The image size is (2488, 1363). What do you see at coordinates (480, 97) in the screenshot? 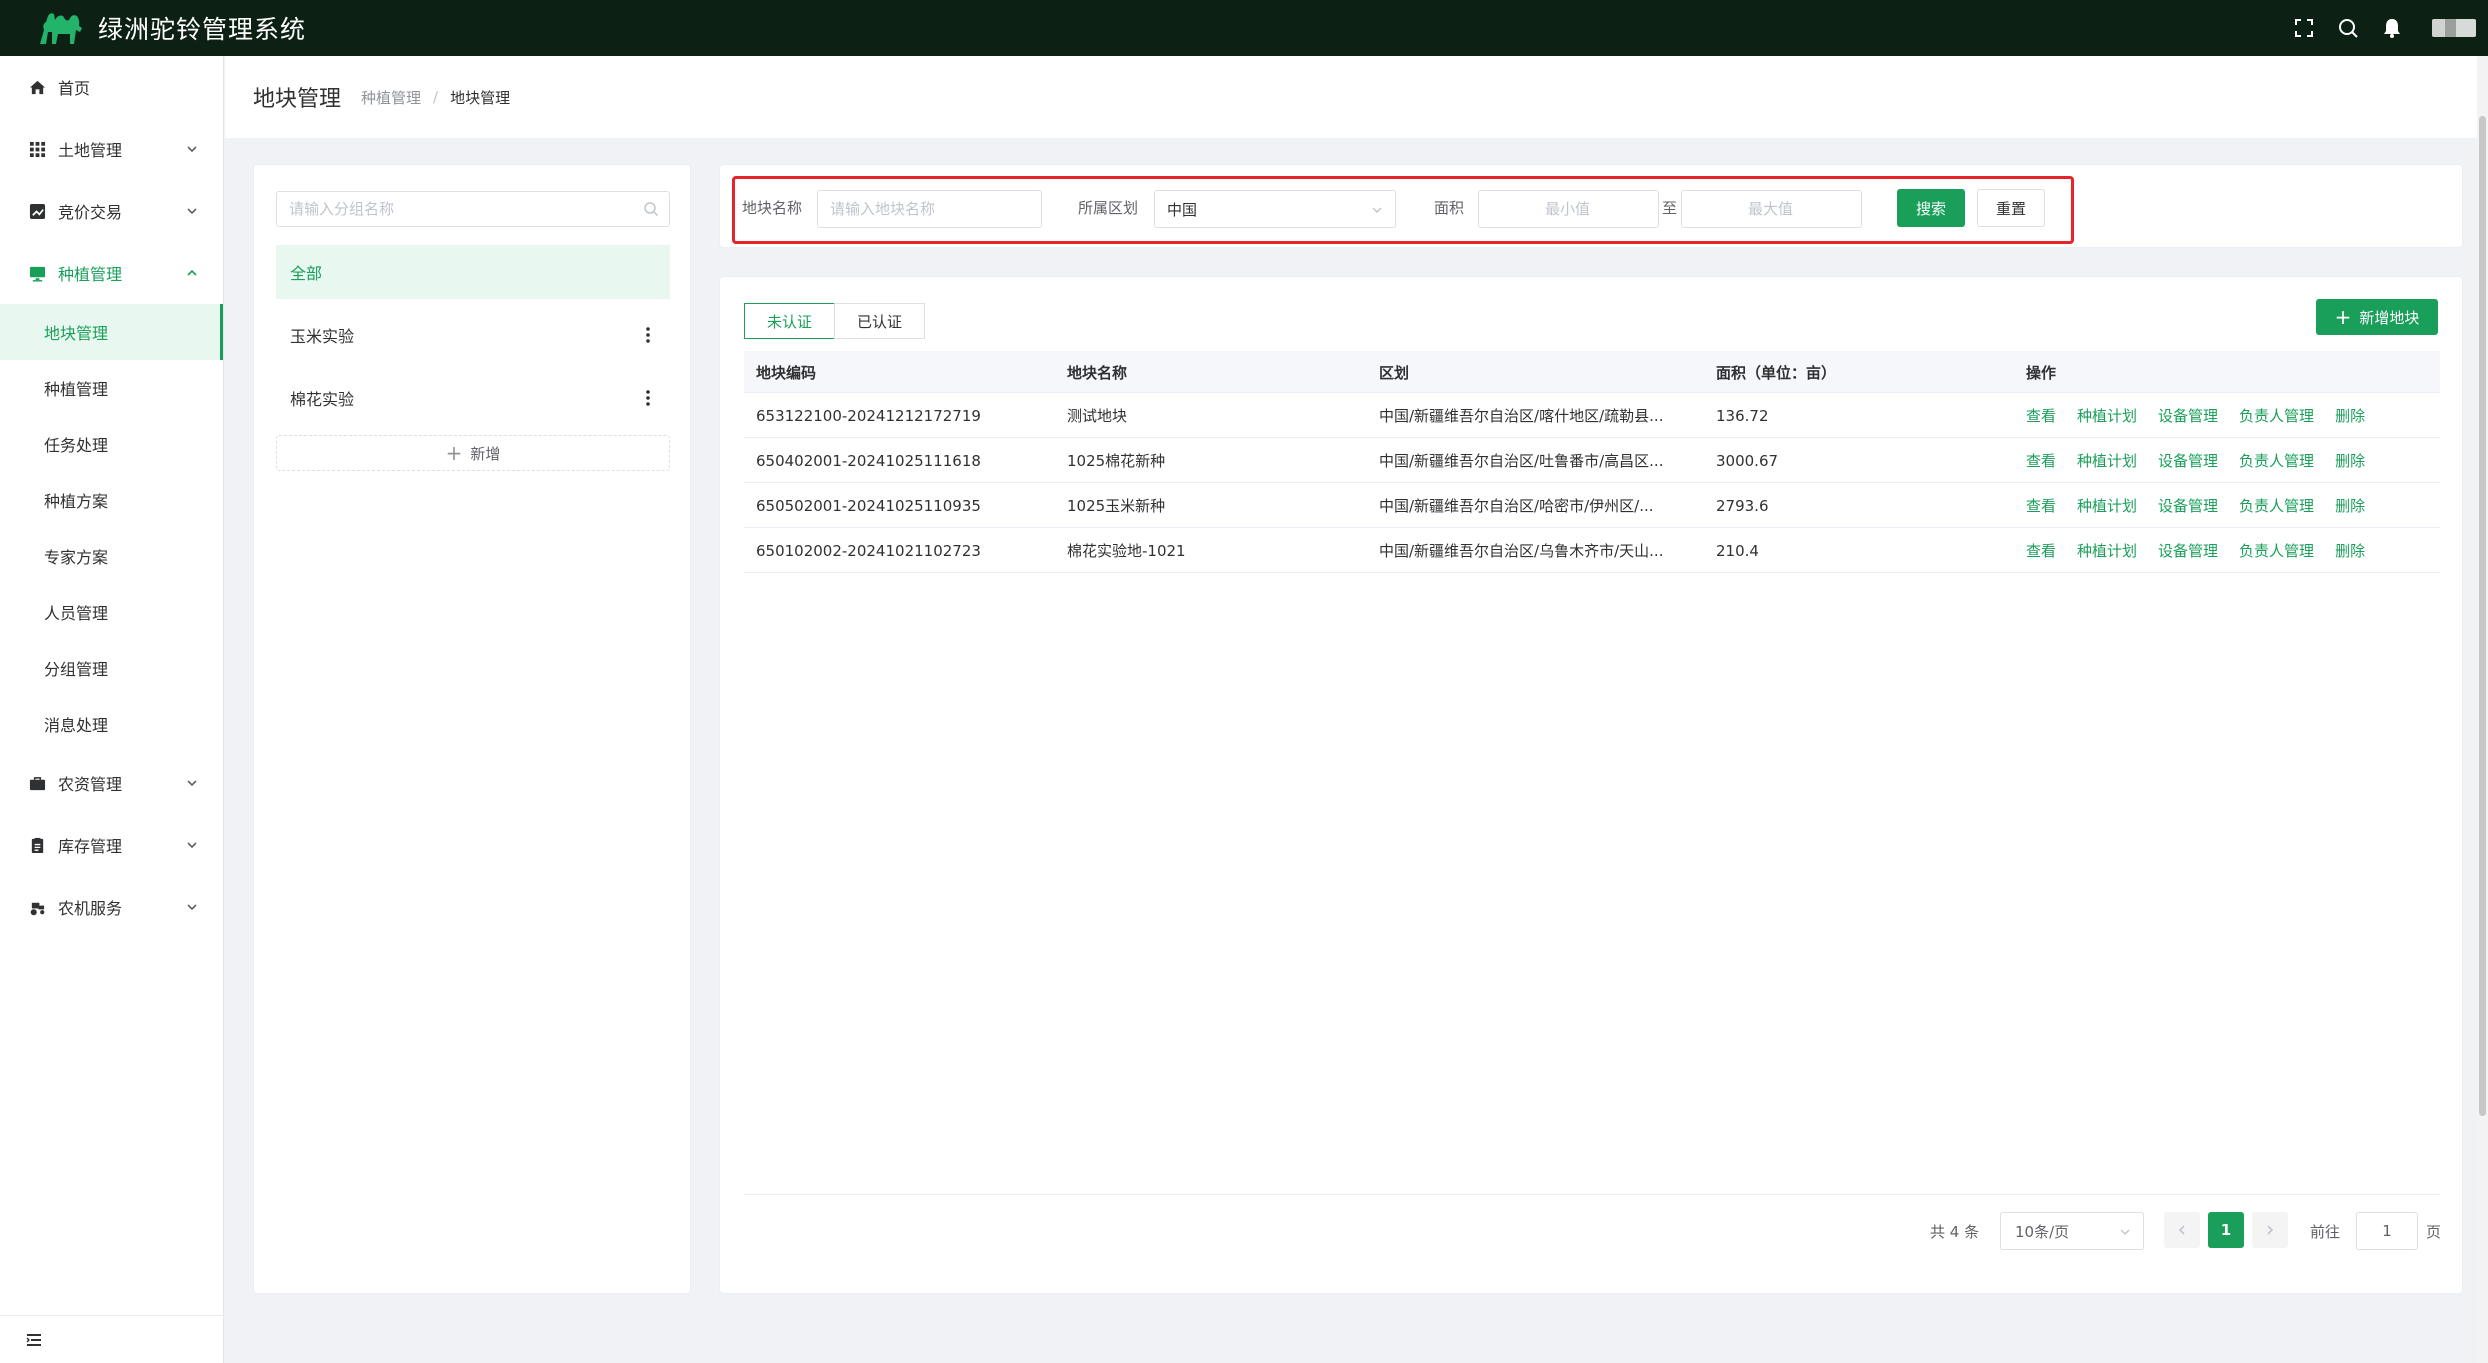
I see `breadcrumb-current: 地块管理` at bounding box center [480, 97].